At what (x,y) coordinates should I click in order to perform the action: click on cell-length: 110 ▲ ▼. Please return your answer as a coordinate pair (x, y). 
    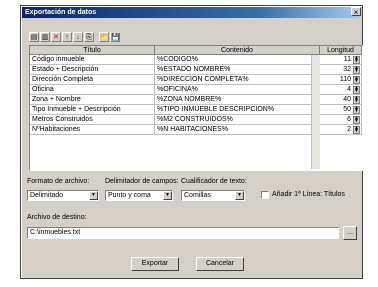
    Looking at the image, I should click on (341, 80).